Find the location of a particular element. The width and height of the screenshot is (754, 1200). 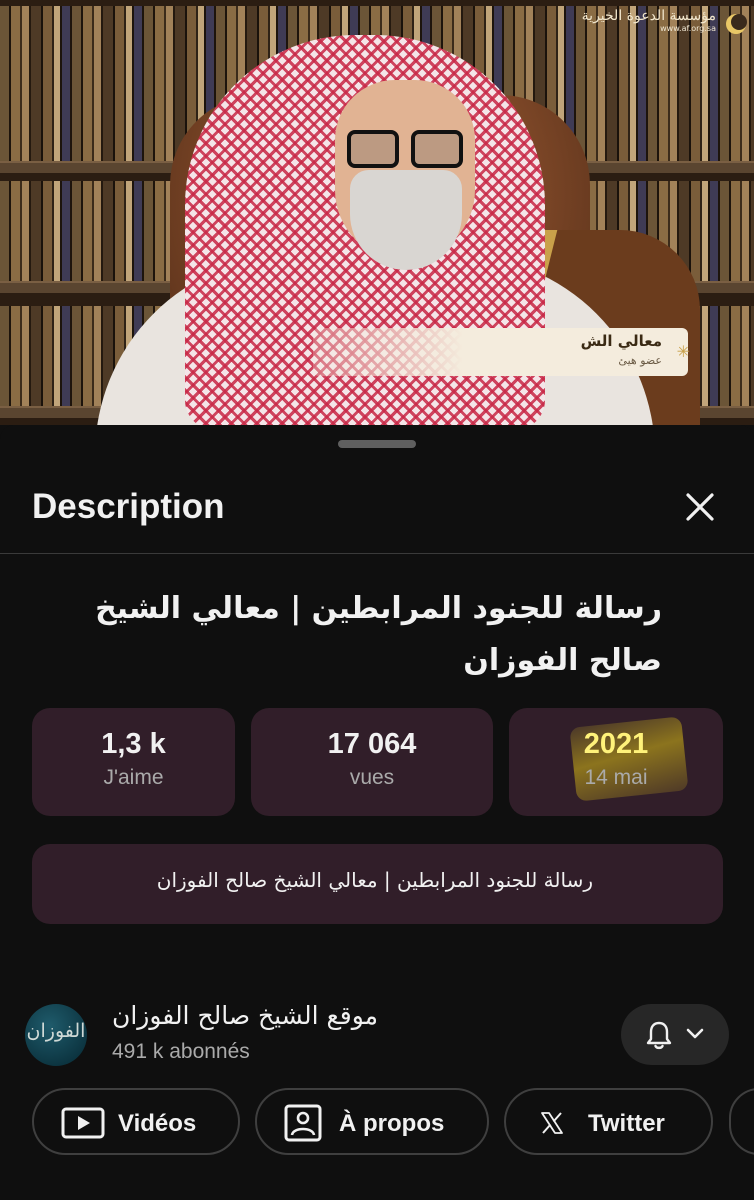

notifications-button is located at coordinates (675, 1034).